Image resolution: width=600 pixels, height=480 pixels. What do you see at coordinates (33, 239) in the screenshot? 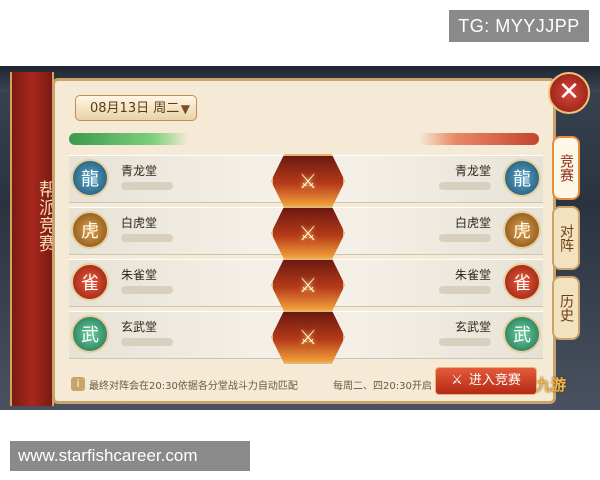
I see `left-vertical-banner: 帮派竞赛` at bounding box center [33, 239].